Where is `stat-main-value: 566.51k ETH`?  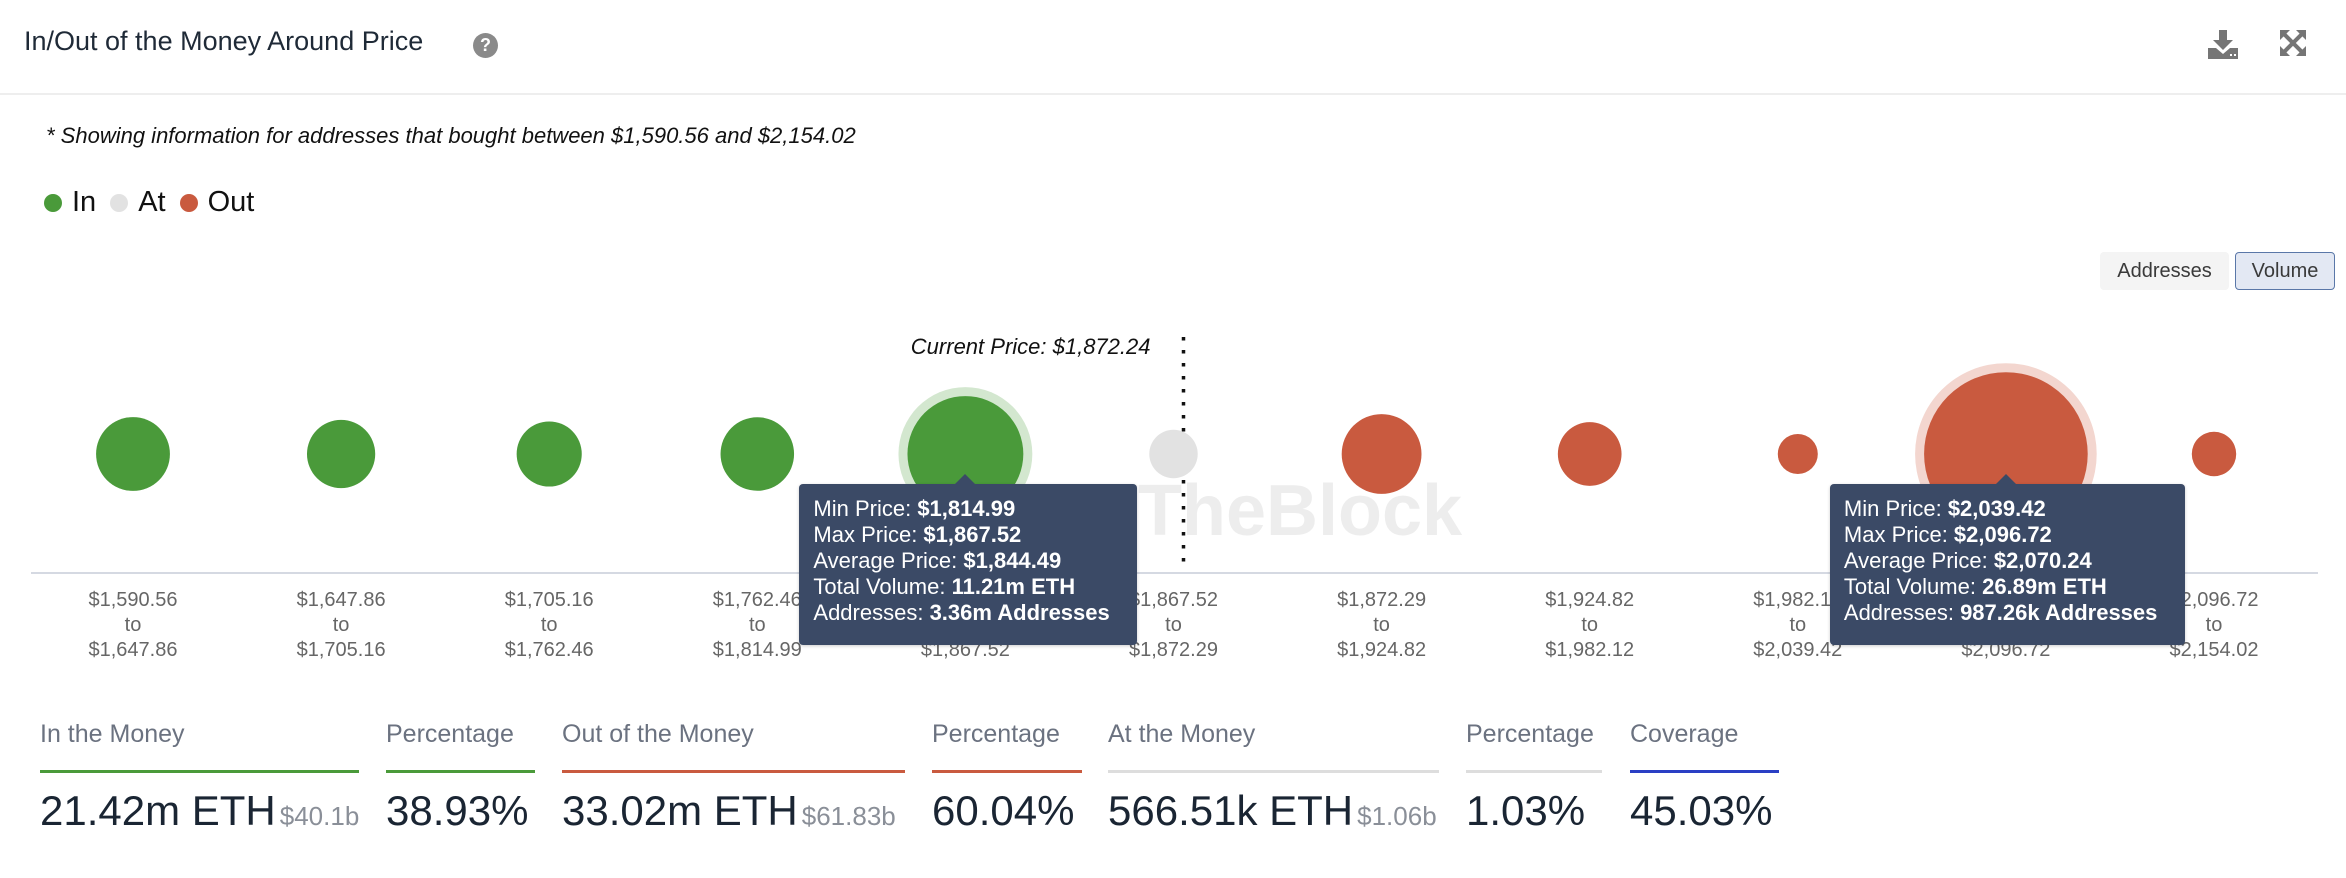
stat-main-value: 566.51k ETH is located at coordinates (1231, 810).